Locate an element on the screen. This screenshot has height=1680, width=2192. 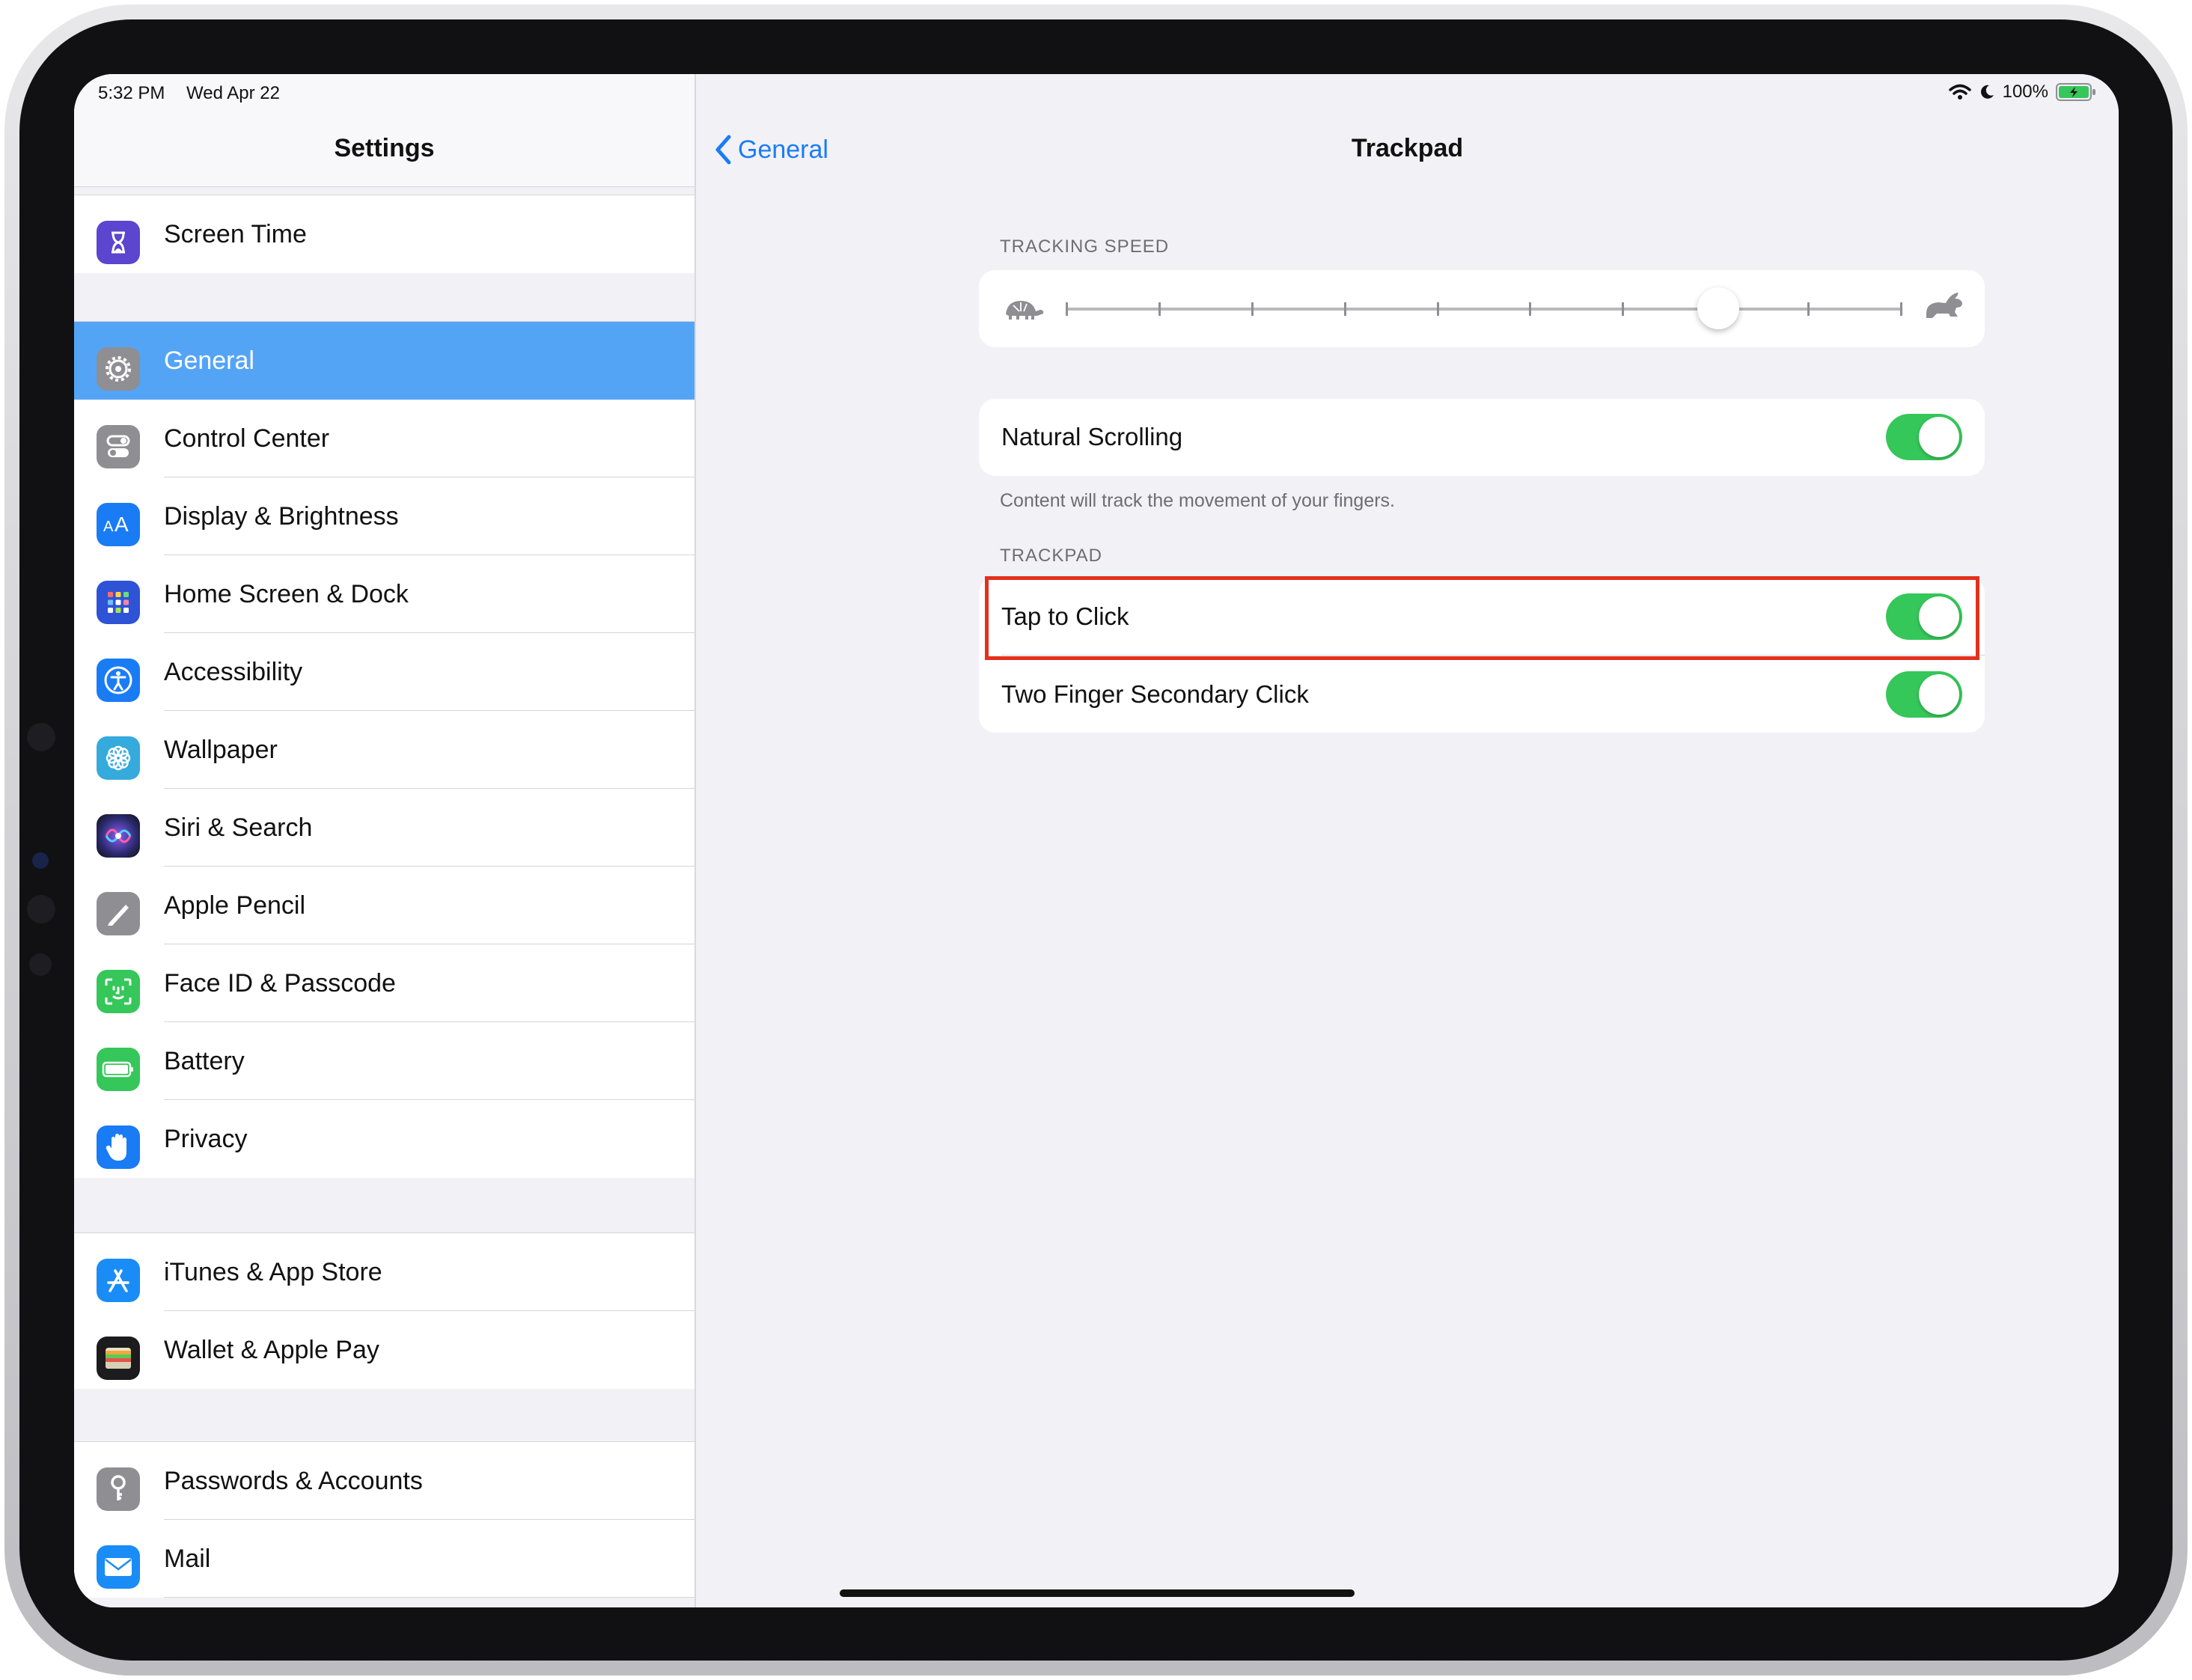
hand-icon is located at coordinates (119, 1147).